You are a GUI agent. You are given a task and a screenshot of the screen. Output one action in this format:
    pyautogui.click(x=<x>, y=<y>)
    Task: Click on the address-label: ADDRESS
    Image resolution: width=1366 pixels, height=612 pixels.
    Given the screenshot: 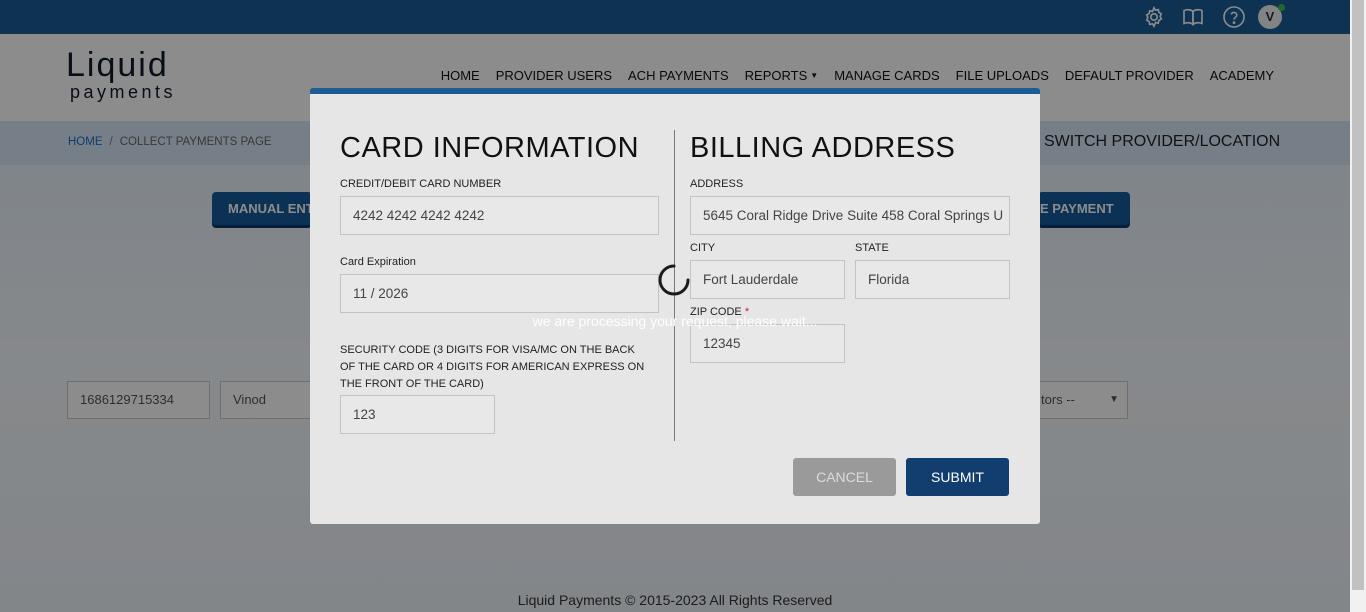 What is the action you would take?
    pyautogui.click(x=717, y=184)
    